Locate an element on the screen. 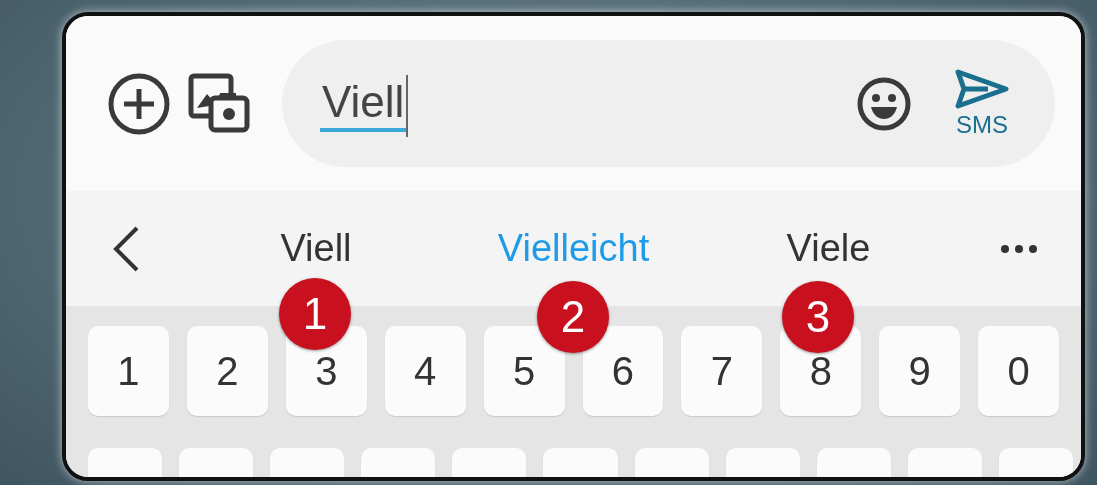 Image resolution: width=1097 pixels, height=485 pixels. number-key: 6 is located at coordinates (623, 371).